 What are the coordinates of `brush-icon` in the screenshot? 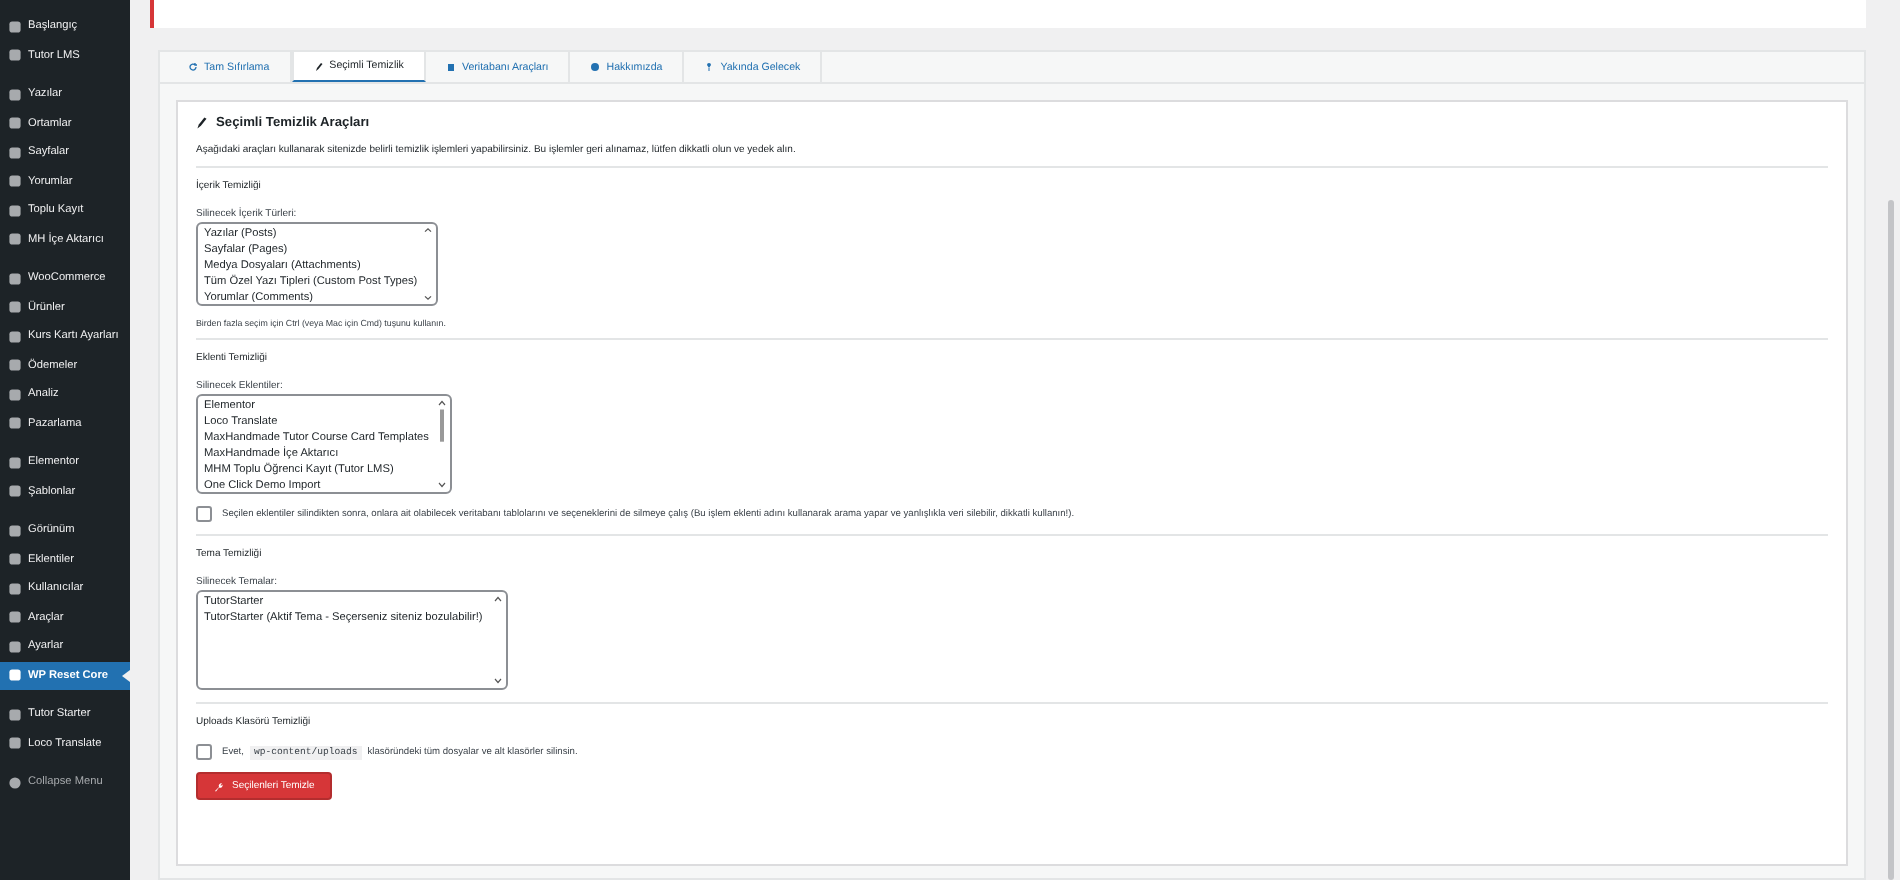 It's located at (203, 123).